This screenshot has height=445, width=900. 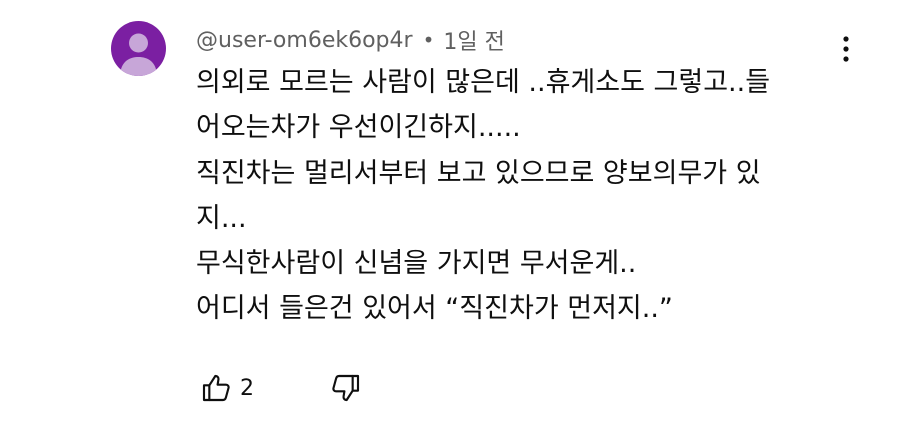 What do you see at coordinates (473, 40) in the screenshot?
I see `comment-timestamp: 1일 전` at bounding box center [473, 40].